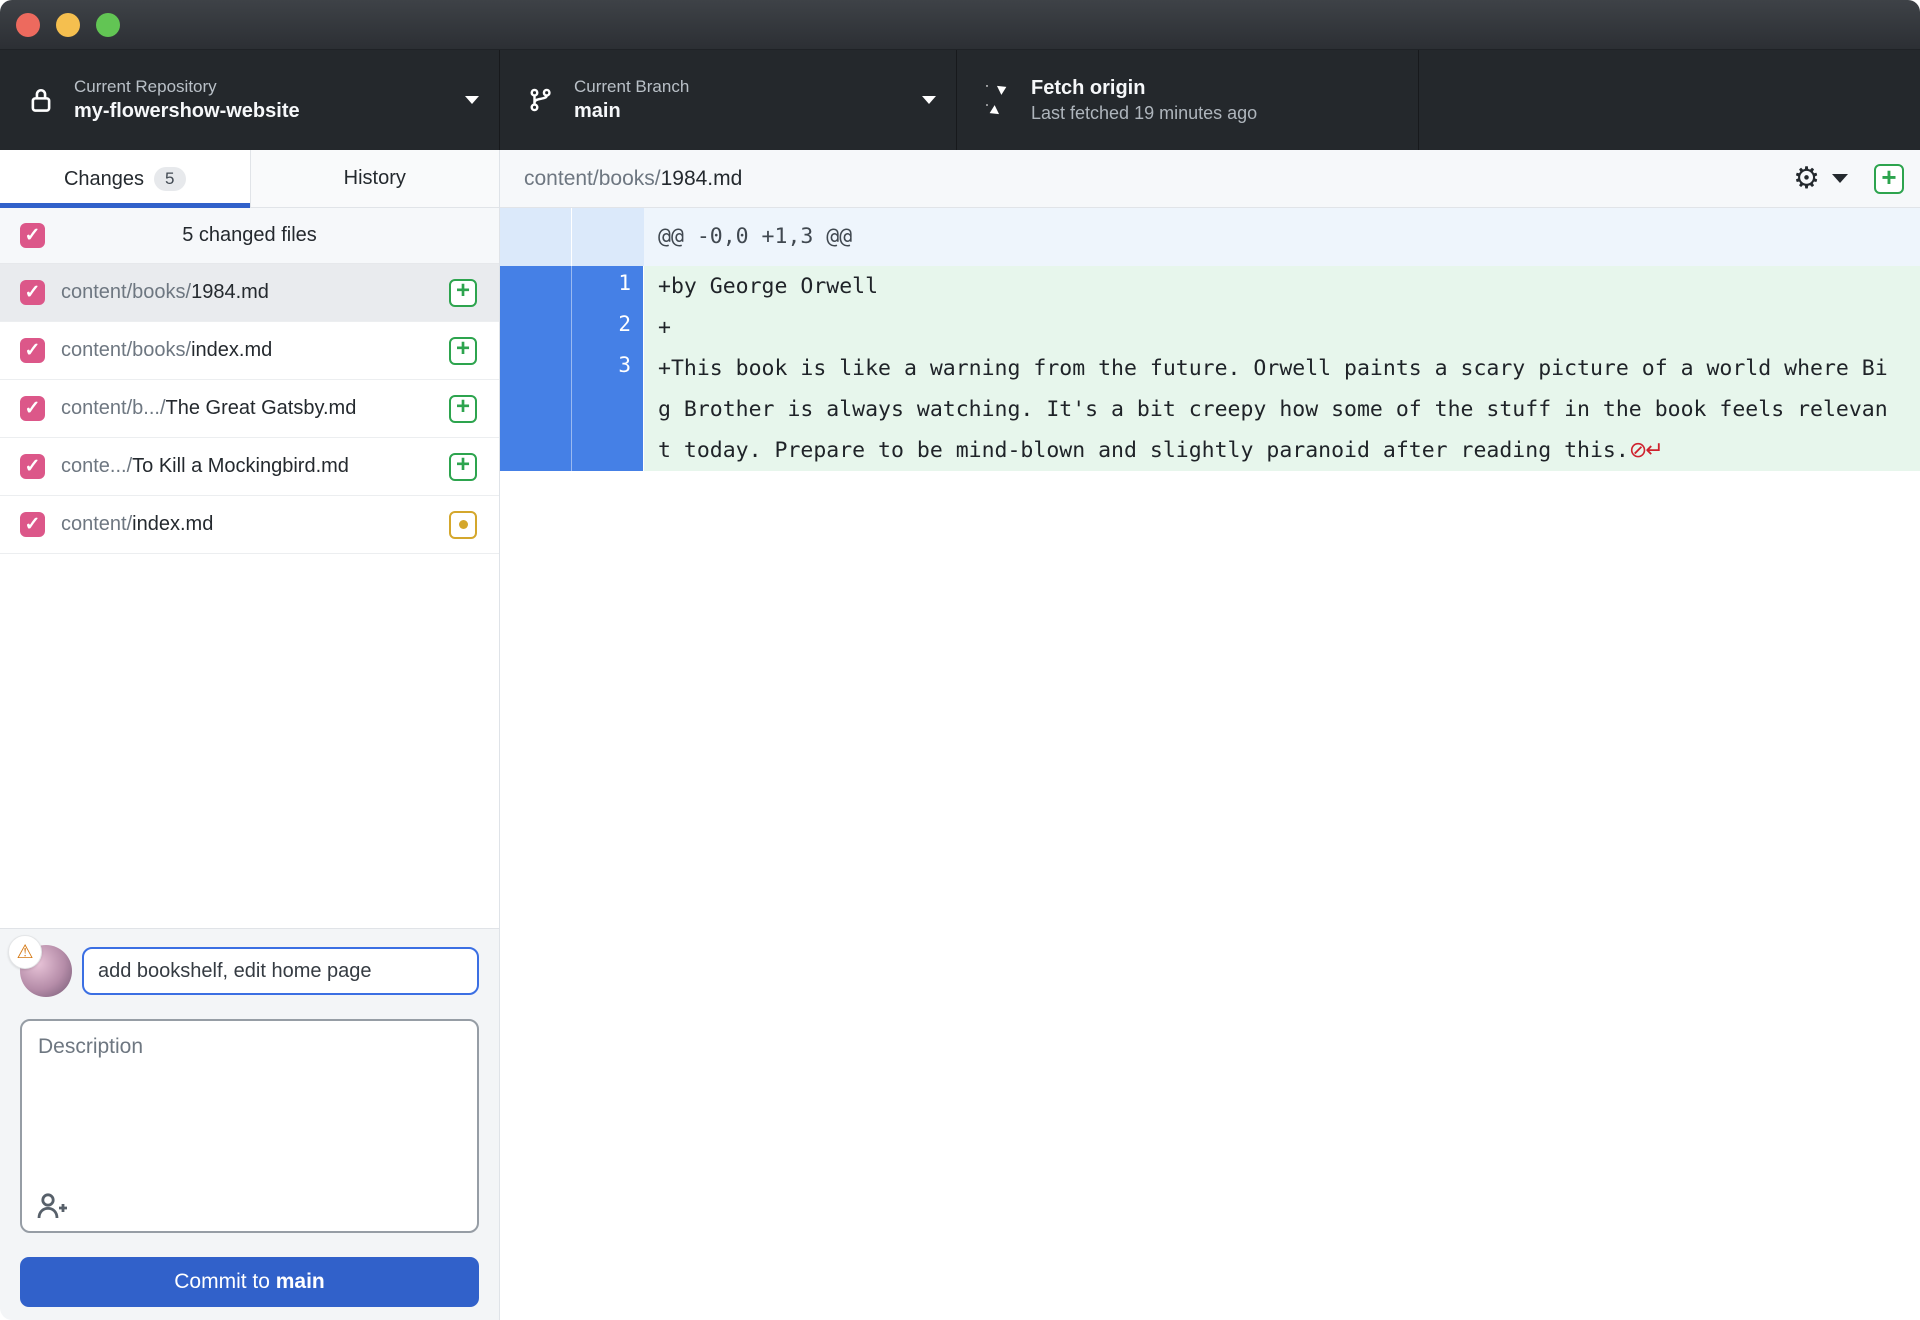 Image resolution: width=1920 pixels, height=1320 pixels. I want to click on fetch-title: Fetch origin, so click(1088, 87).